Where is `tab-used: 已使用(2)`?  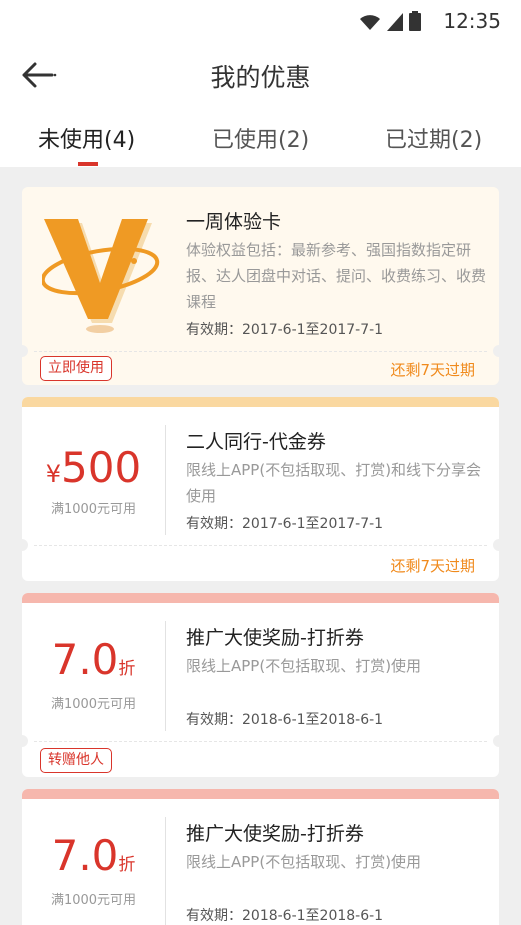 tab-used: 已使用(2) is located at coordinates (260, 138).